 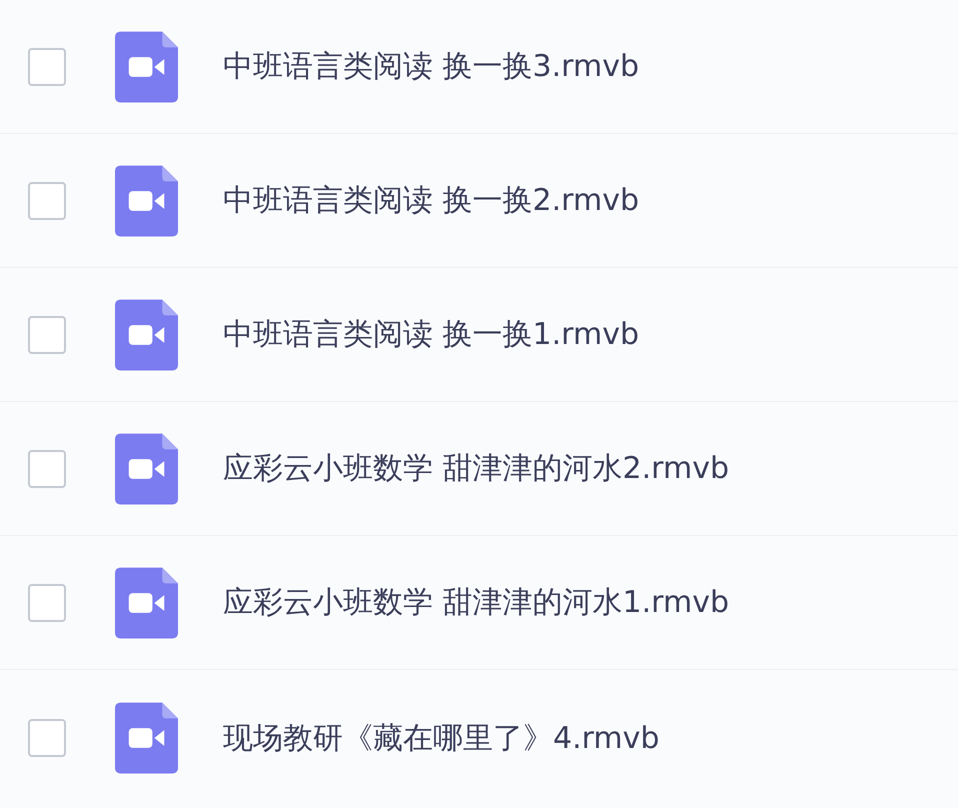 What do you see at coordinates (431, 66) in the screenshot?
I see `file-name: 中班语言类阅读 换一换3.rmvb` at bounding box center [431, 66].